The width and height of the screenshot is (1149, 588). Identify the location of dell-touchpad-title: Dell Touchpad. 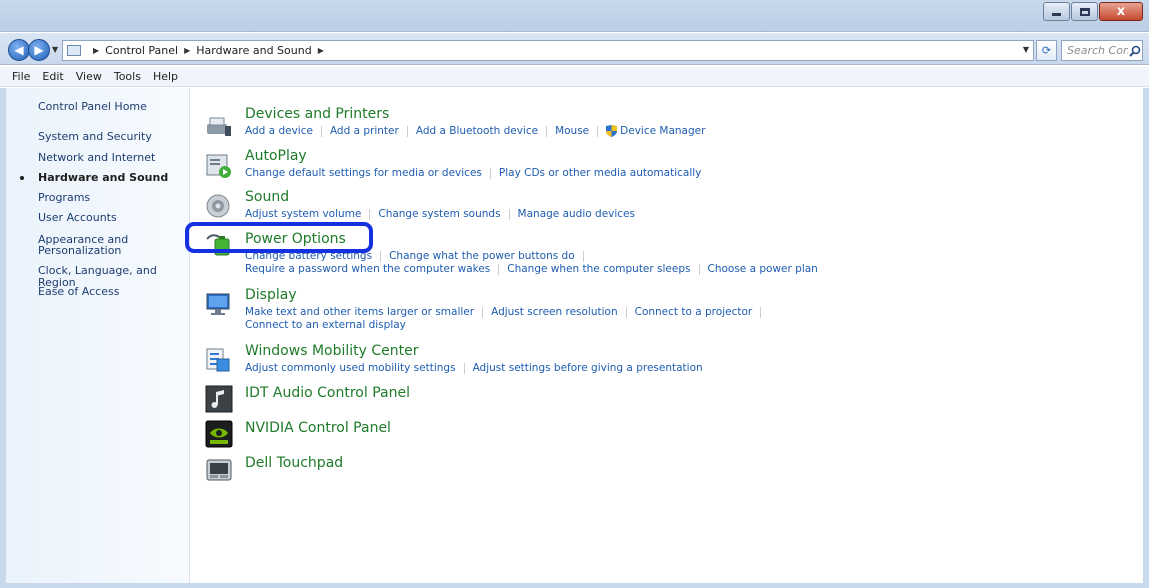
(294, 463).